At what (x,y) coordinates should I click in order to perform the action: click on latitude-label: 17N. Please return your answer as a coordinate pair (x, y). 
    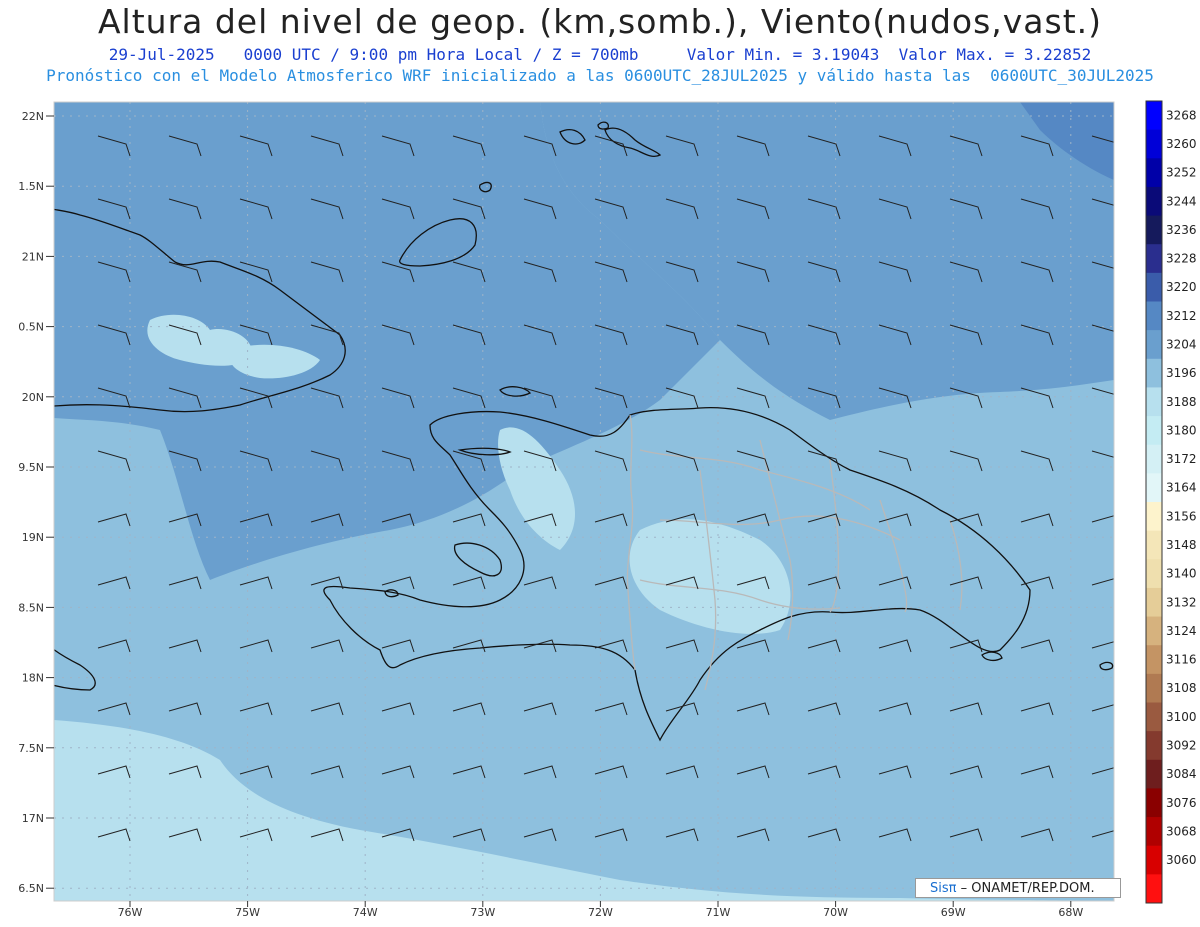
    Looking at the image, I should click on (33, 818).